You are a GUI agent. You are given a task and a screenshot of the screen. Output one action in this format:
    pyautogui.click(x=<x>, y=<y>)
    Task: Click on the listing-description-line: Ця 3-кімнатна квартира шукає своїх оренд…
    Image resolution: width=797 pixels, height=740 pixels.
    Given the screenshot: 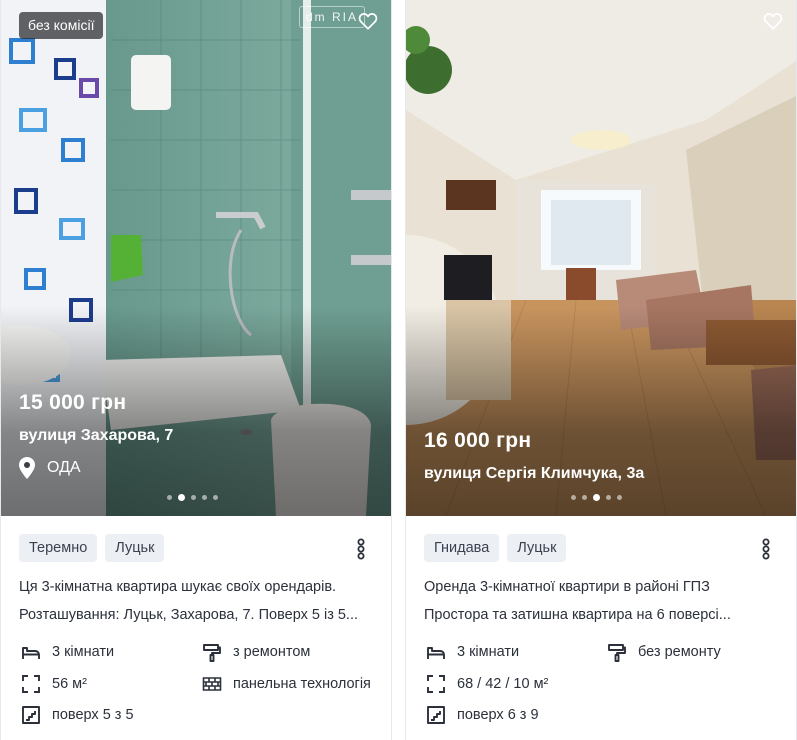 What is the action you would take?
    pyautogui.click(x=178, y=587)
    